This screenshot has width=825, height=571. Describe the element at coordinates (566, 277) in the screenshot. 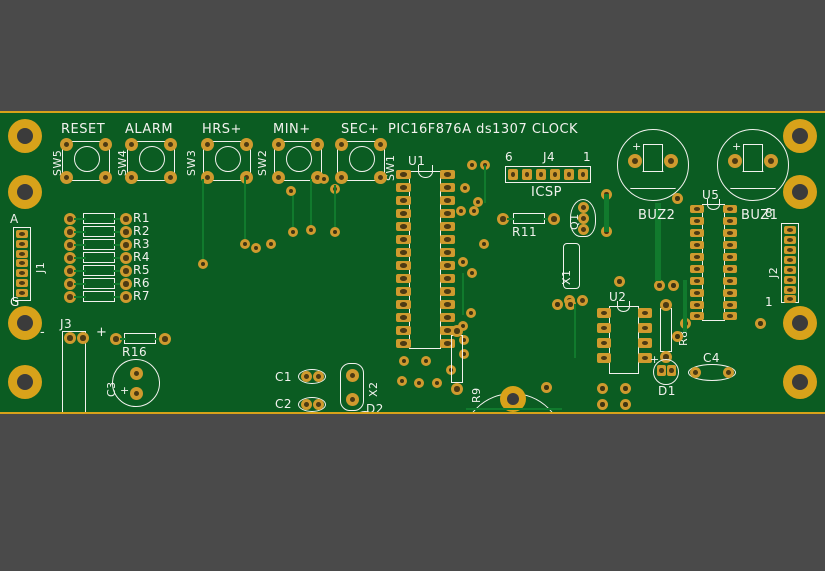

I see `crystal-ref-x1: X1` at that location.